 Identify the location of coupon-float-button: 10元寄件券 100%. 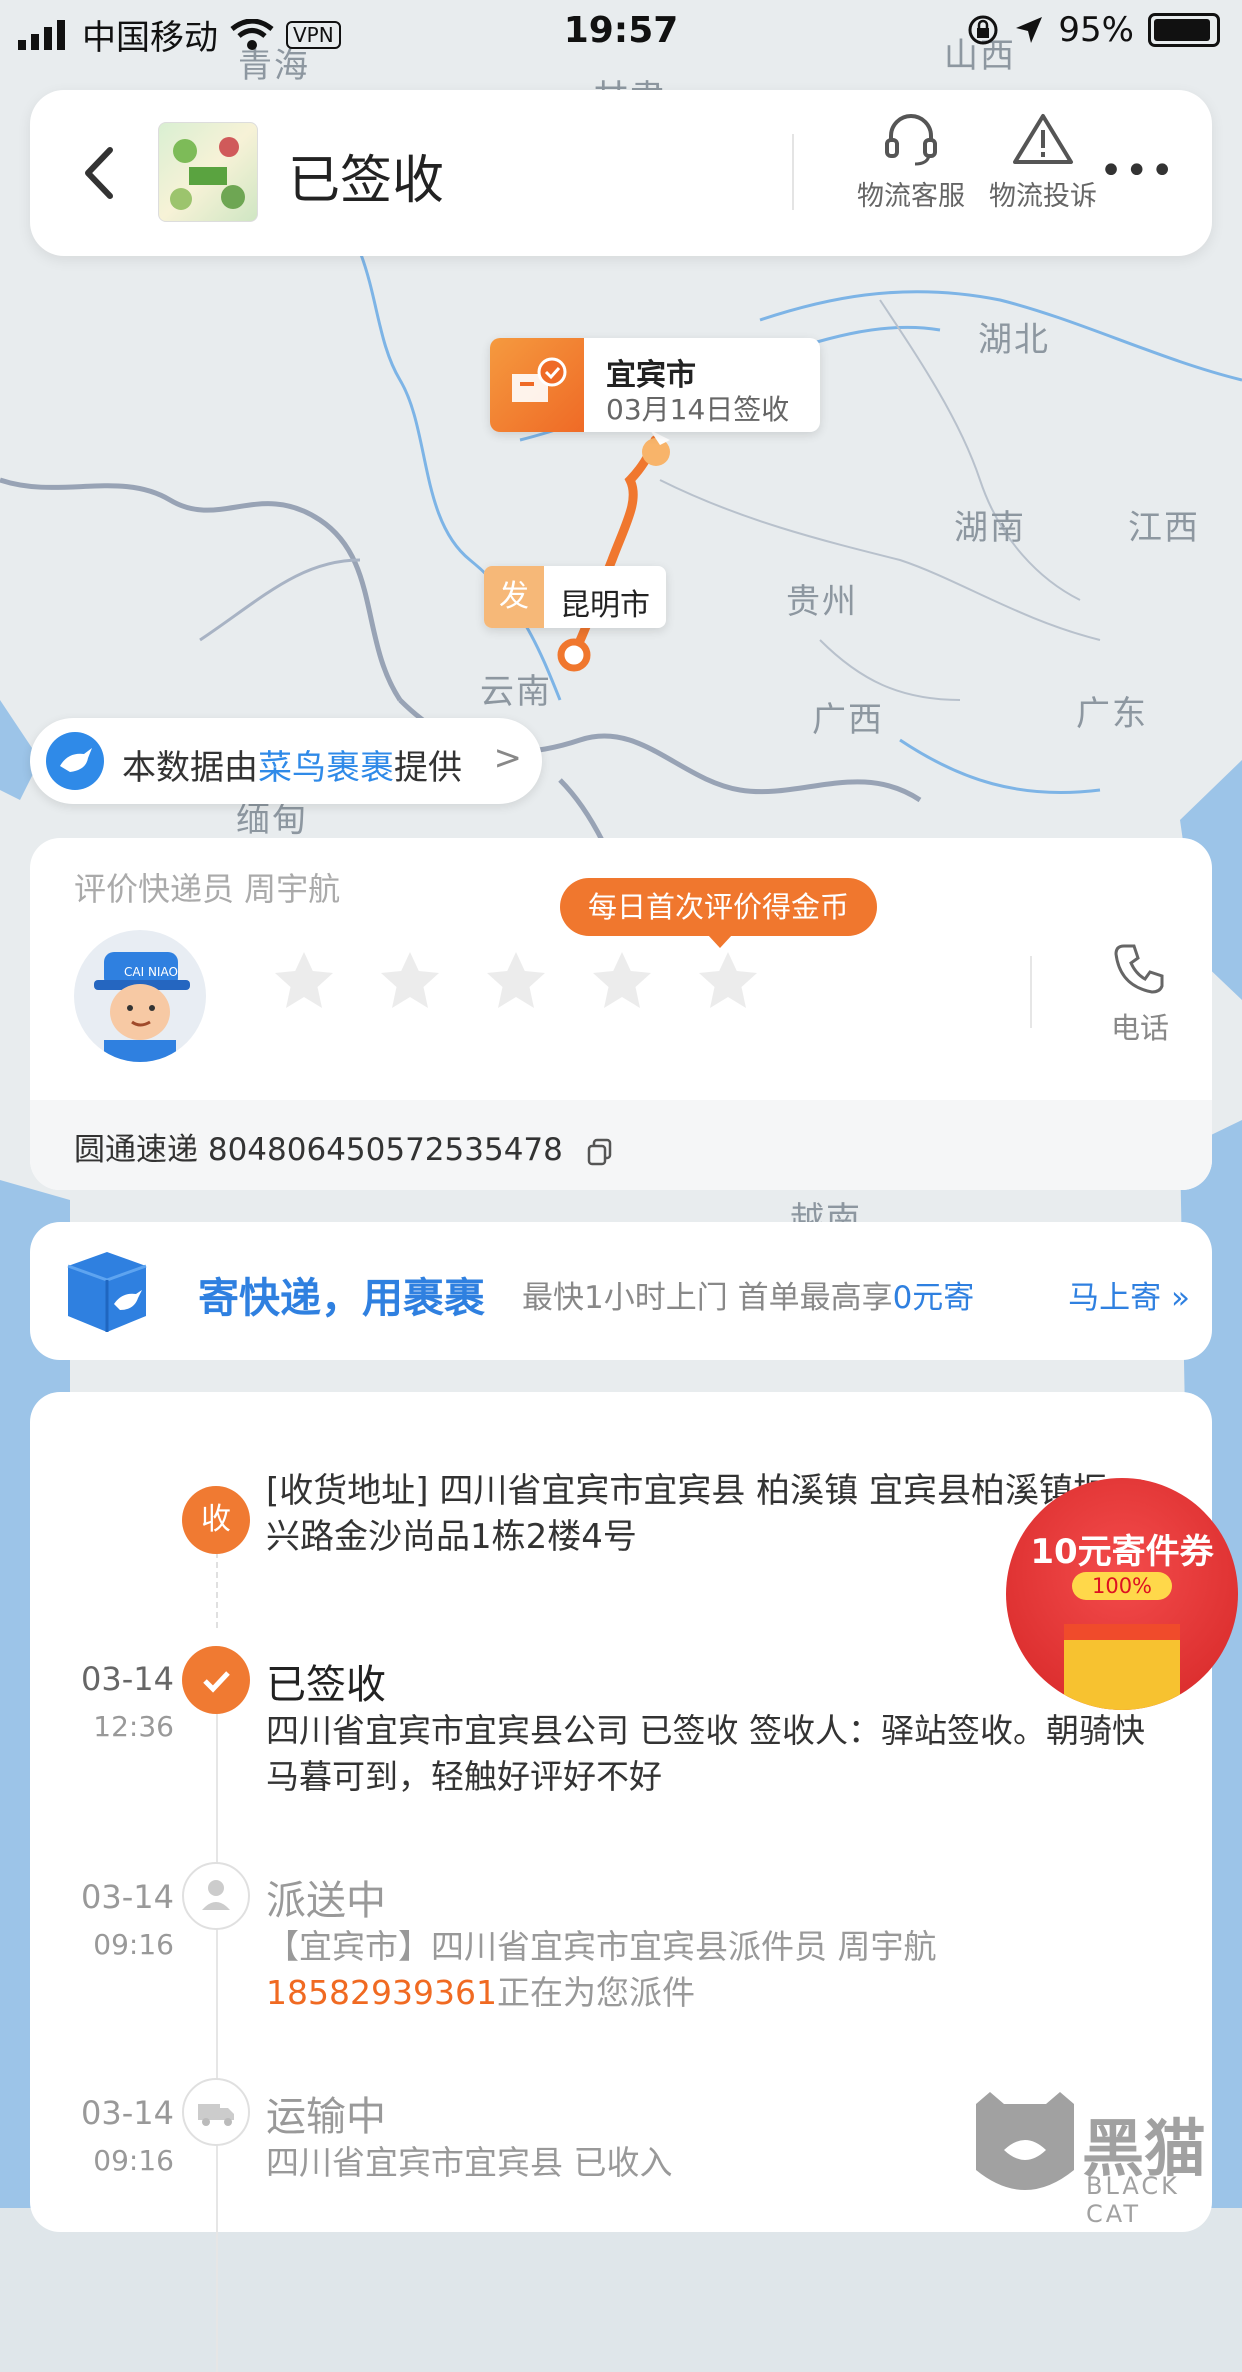
(1122, 1594).